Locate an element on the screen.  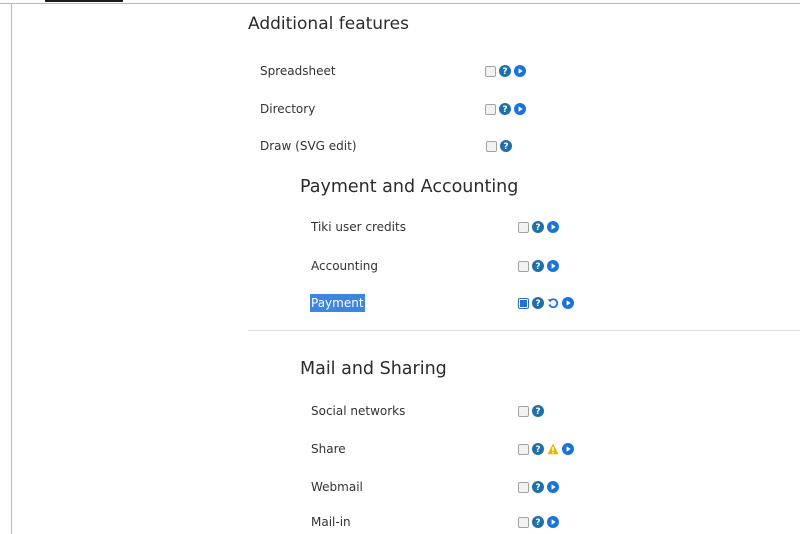
section-divider is located at coordinates (524, 330).